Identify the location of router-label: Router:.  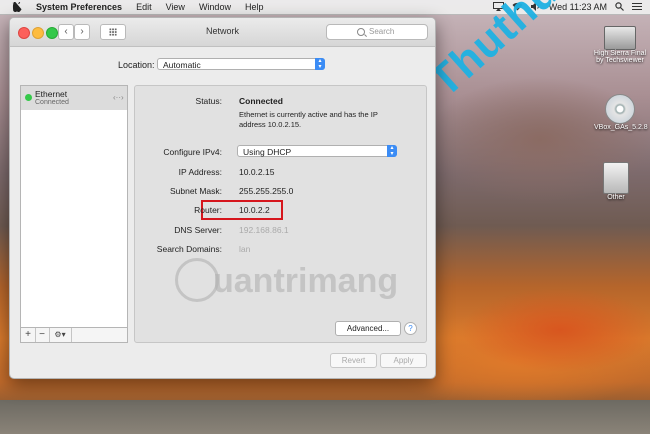
(208, 210).